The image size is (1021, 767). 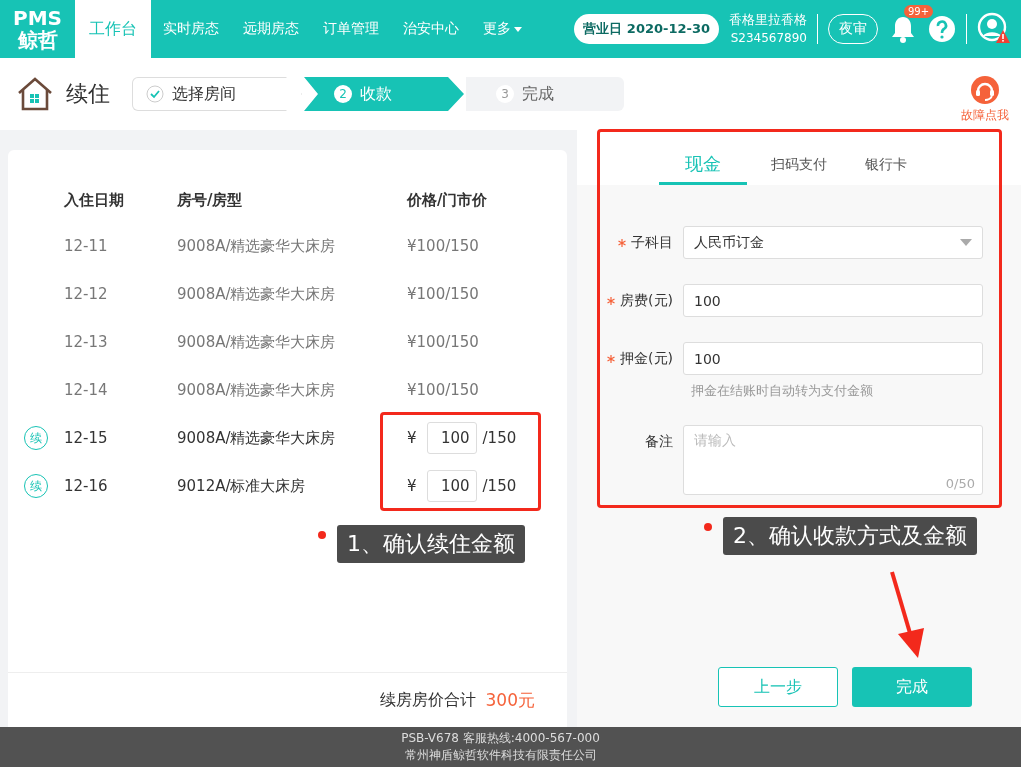 What do you see at coordinates (86, 342) in the screenshot?
I see `table-cell-text: 12-13` at bounding box center [86, 342].